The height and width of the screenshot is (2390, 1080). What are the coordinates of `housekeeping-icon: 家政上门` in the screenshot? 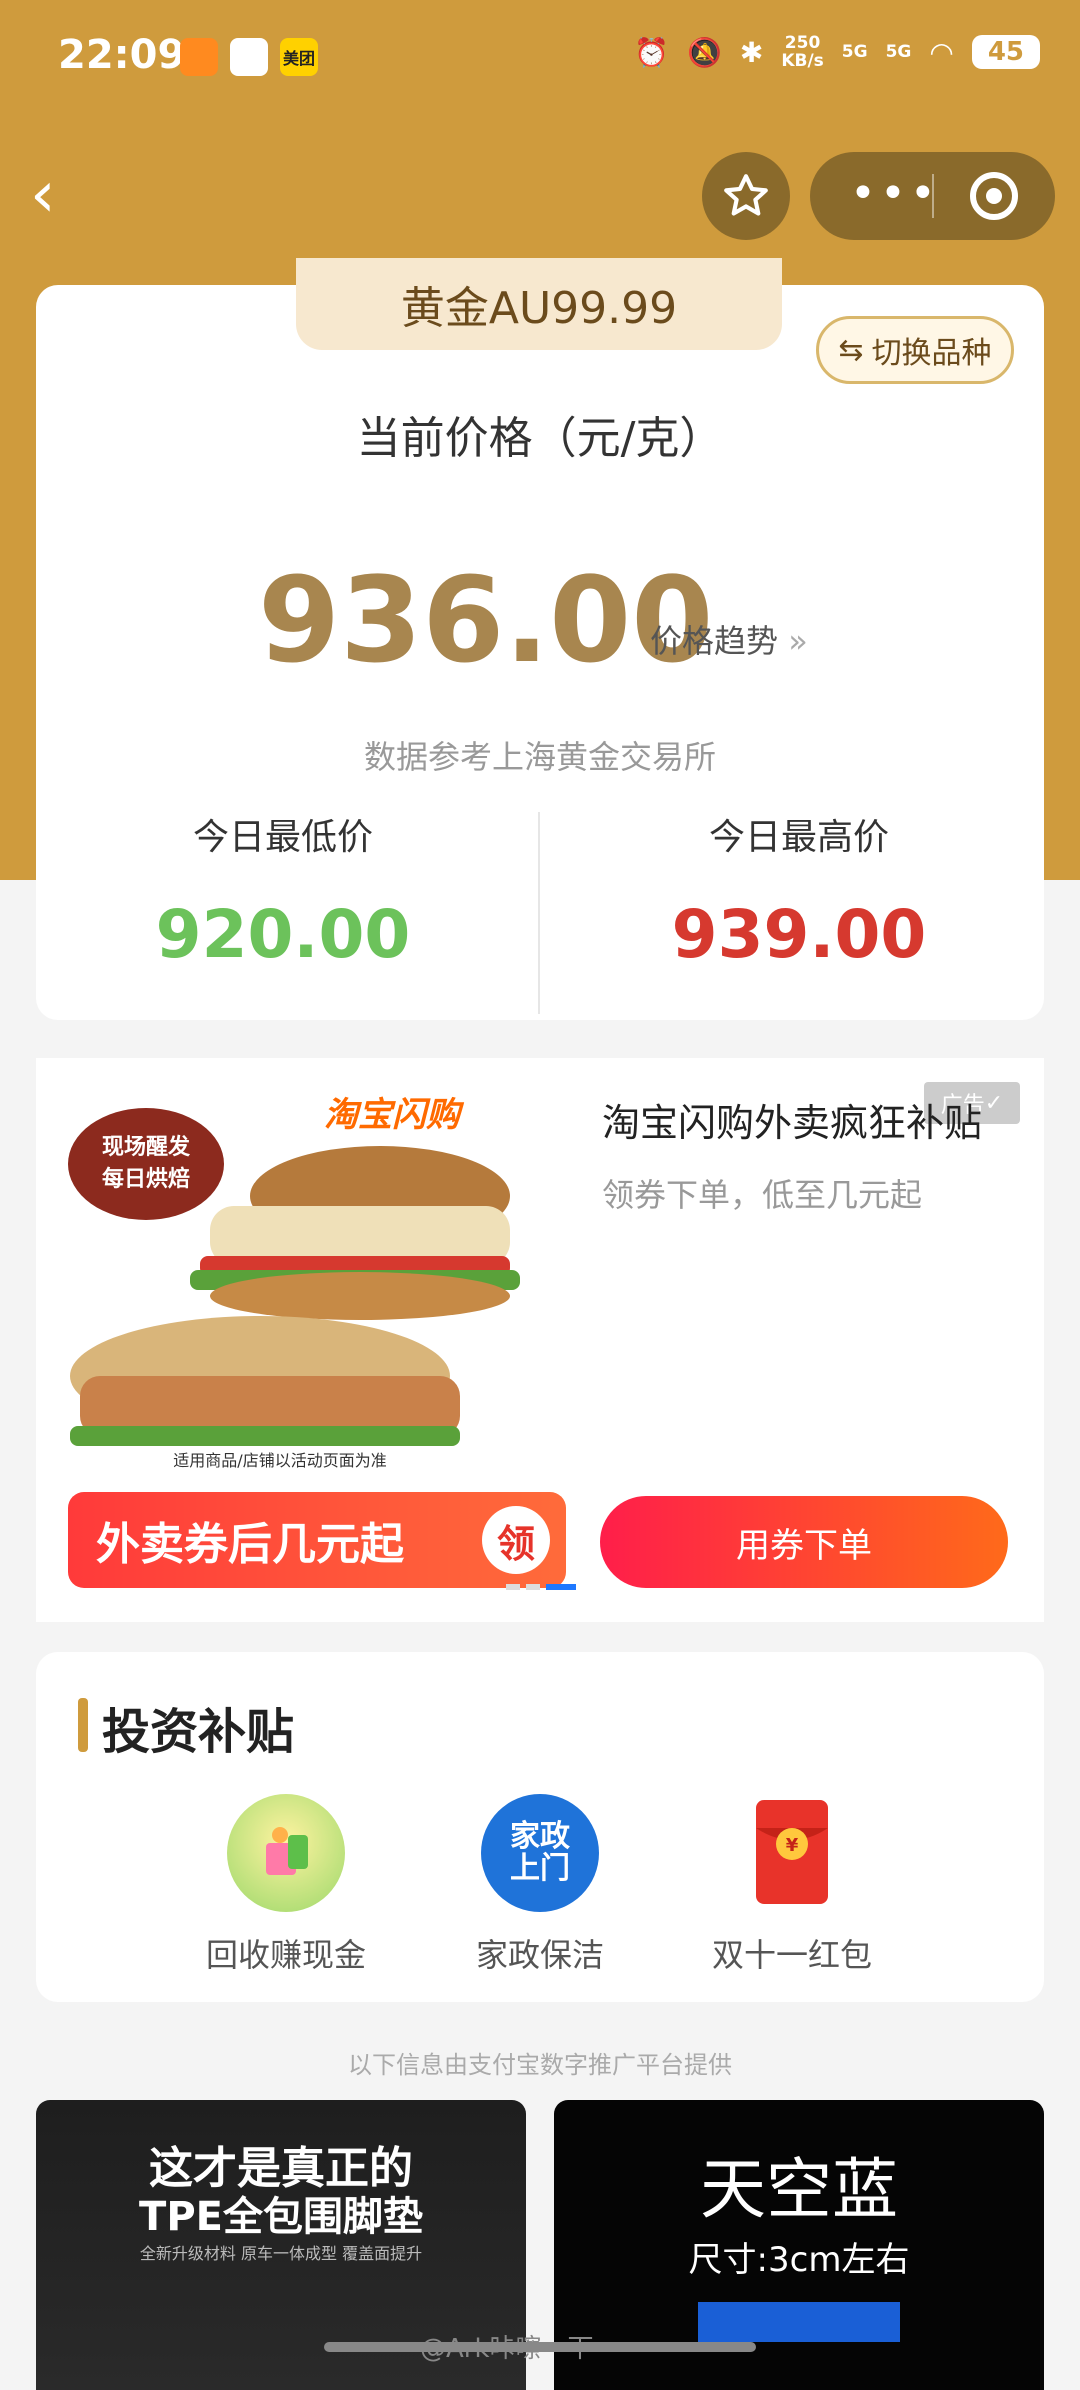 It's located at (540, 1853).